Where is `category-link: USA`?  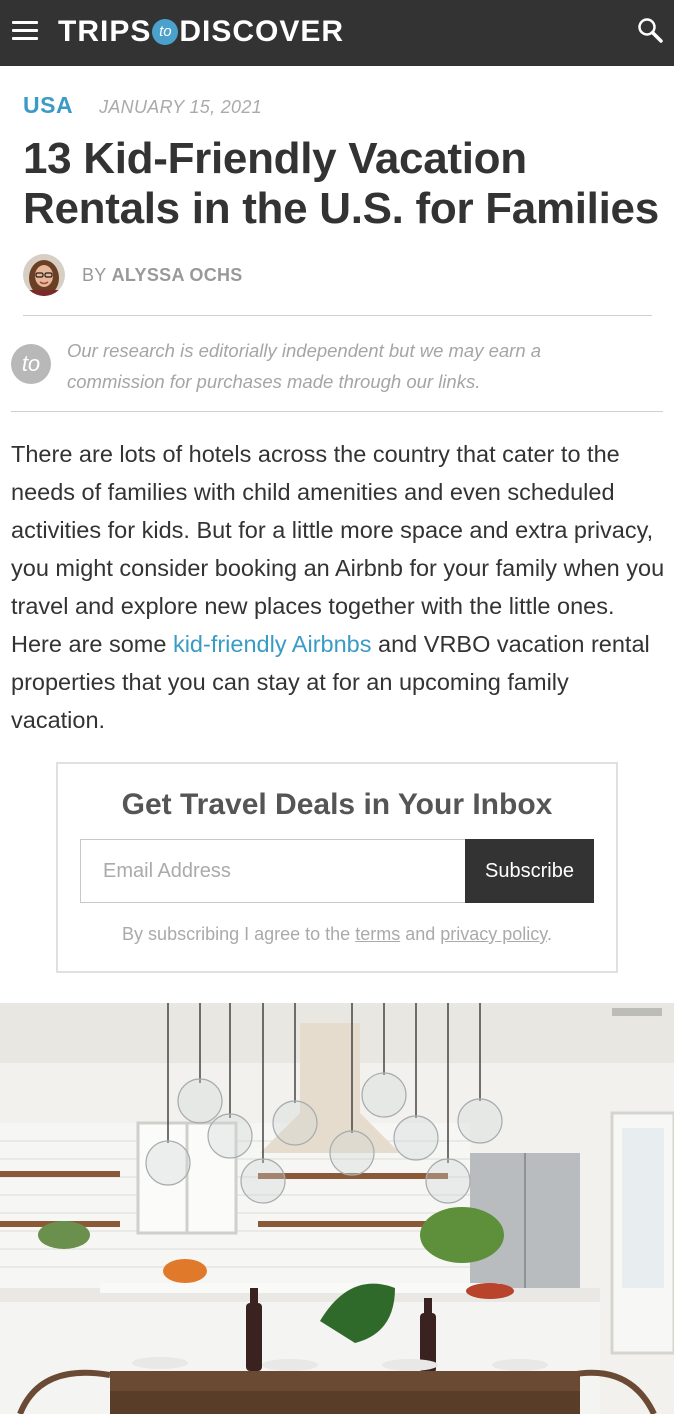
category-link: USA is located at coordinates (48, 105).